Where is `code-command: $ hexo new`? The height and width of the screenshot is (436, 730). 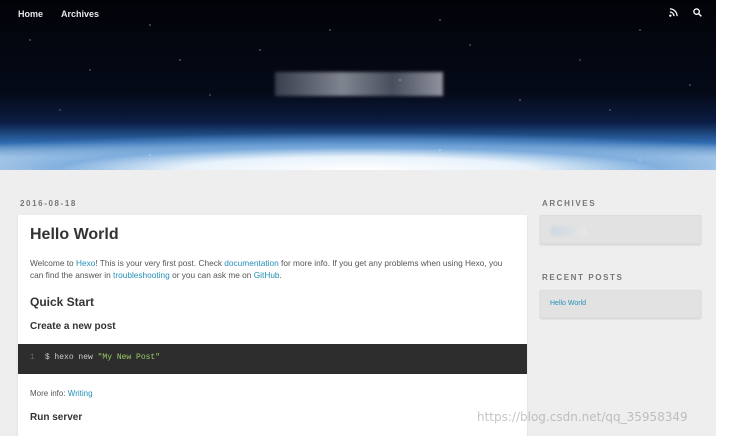 code-command: $ hexo new is located at coordinates (71, 357).